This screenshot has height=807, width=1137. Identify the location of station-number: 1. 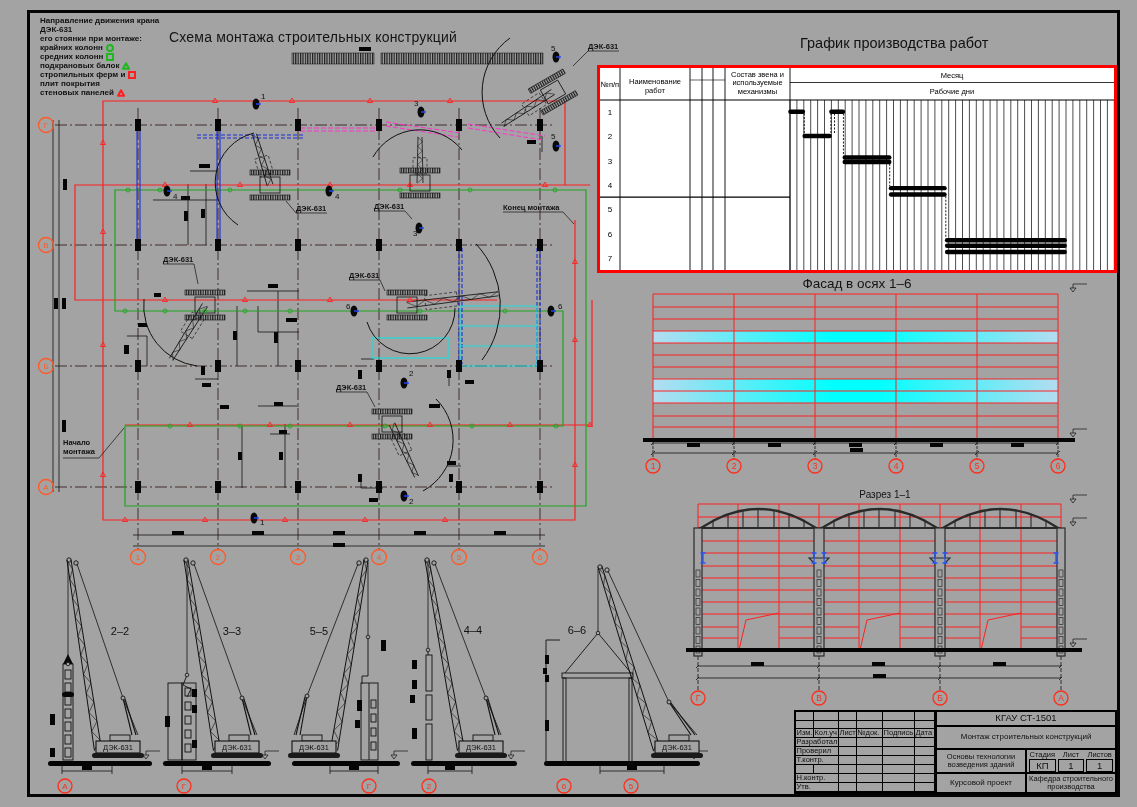
(263, 96).